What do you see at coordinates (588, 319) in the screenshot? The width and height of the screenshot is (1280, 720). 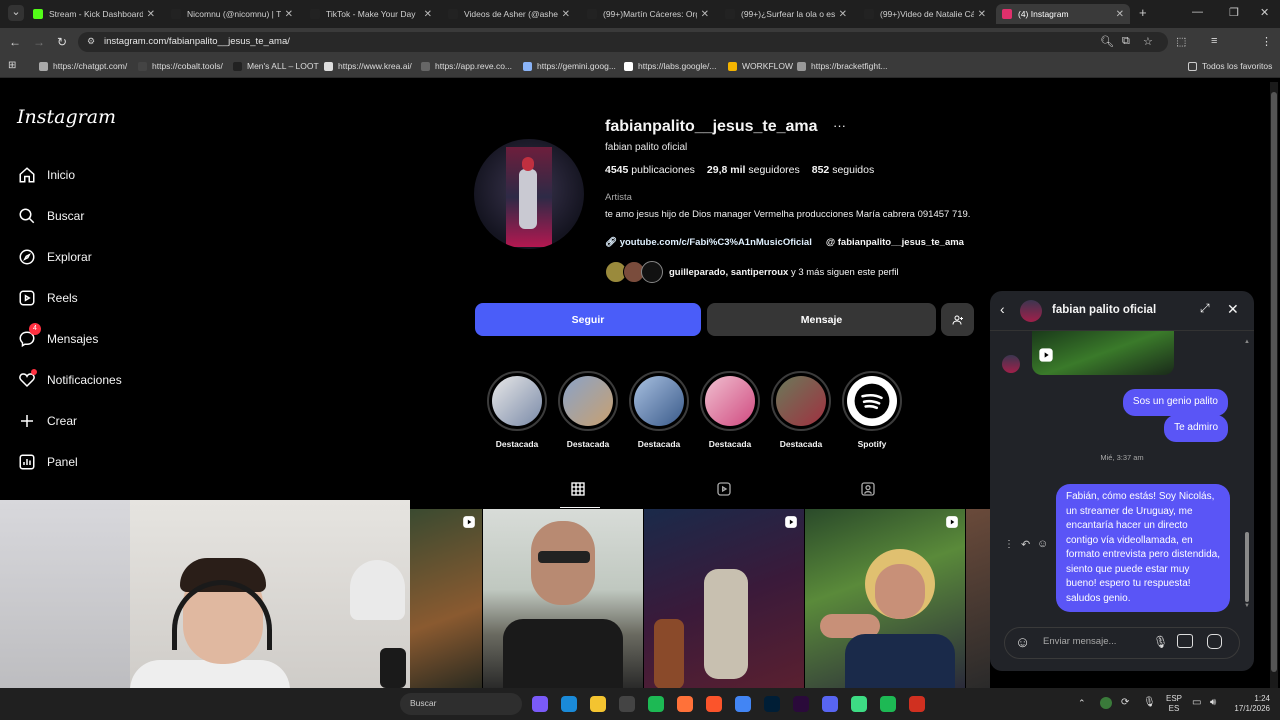 I see `follow-button: Seguir` at bounding box center [588, 319].